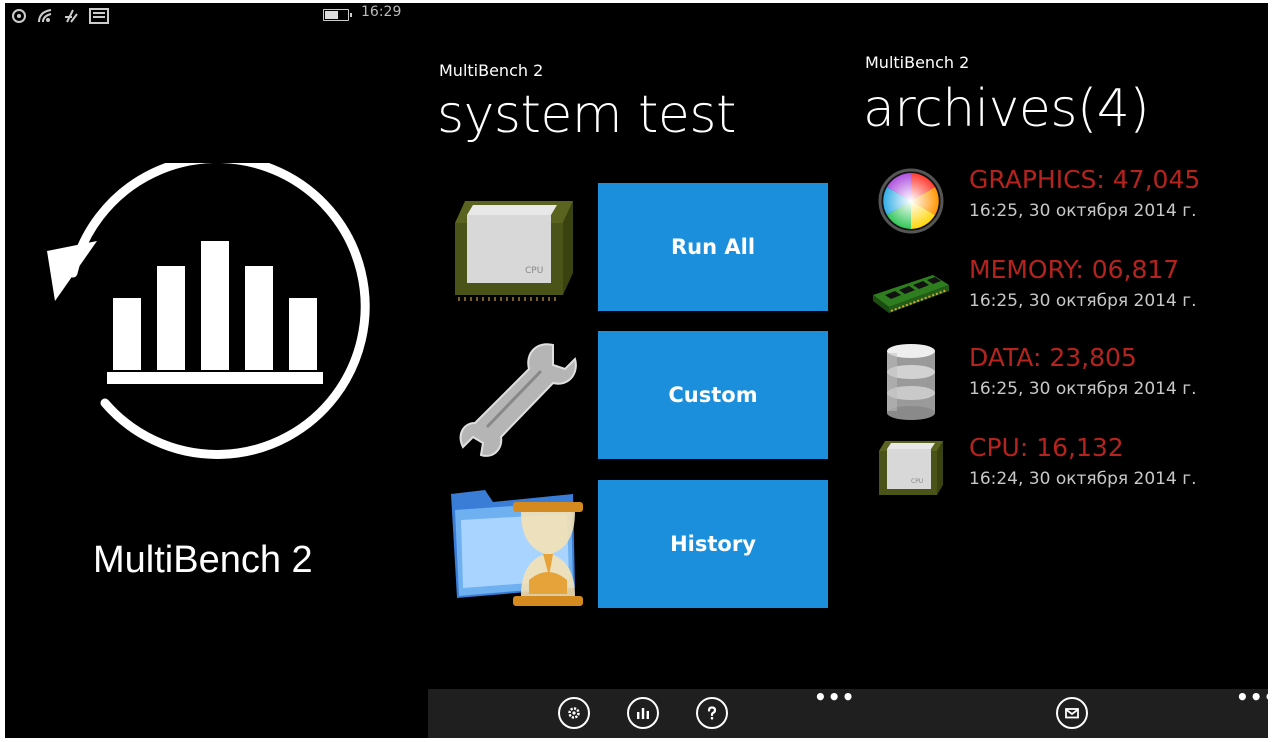 This screenshot has height=742, width=1272. I want to click on mail-button, so click(1072, 713).